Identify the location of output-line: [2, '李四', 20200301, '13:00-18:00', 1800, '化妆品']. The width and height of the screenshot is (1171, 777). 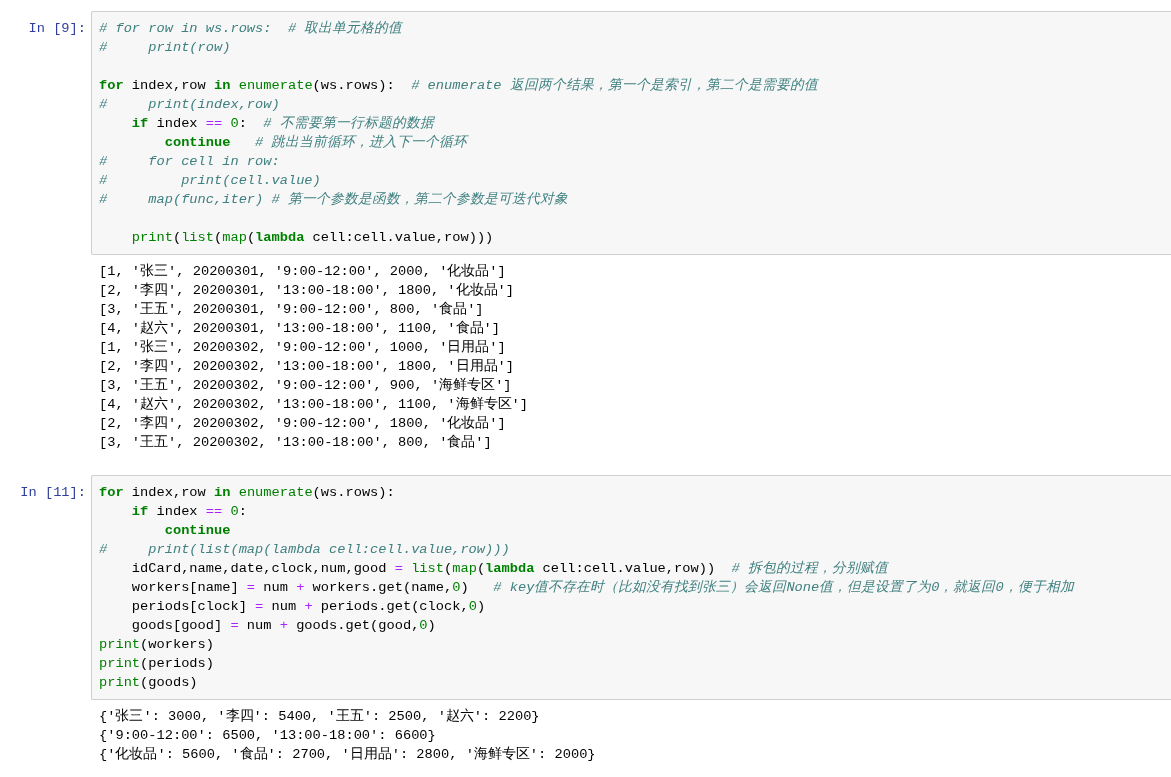
(306, 290).